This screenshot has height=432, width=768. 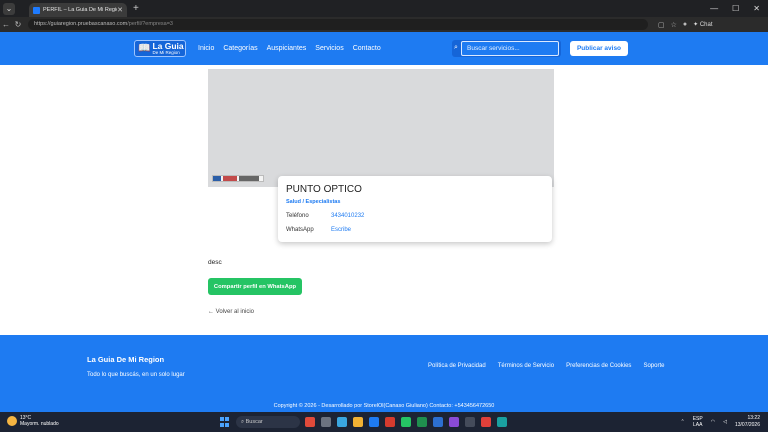 What do you see at coordinates (215, 262) in the screenshot?
I see `business-description: desc` at bounding box center [215, 262].